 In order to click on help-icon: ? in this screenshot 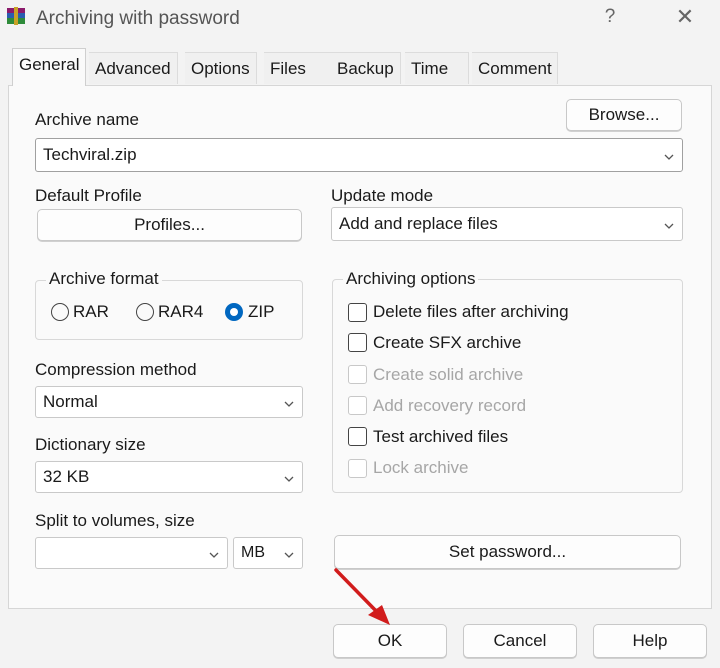, I will do `click(610, 17)`.